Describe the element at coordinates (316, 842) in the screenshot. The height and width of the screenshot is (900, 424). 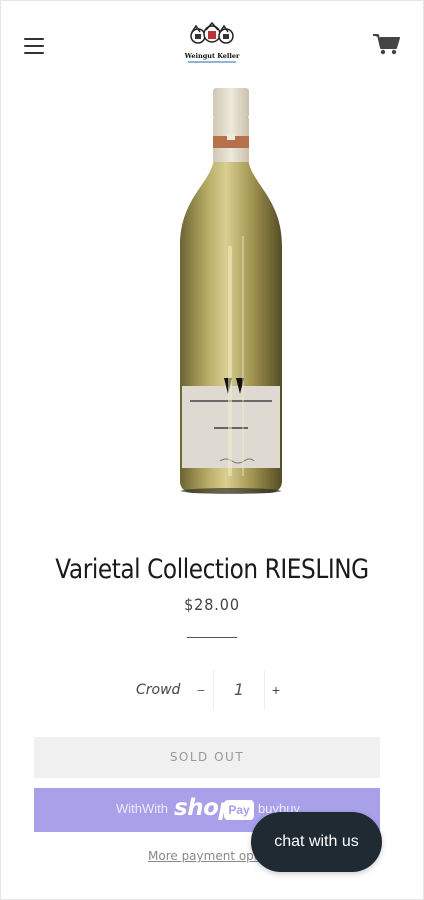
I see `chat-with-us-button: chat with us` at that location.